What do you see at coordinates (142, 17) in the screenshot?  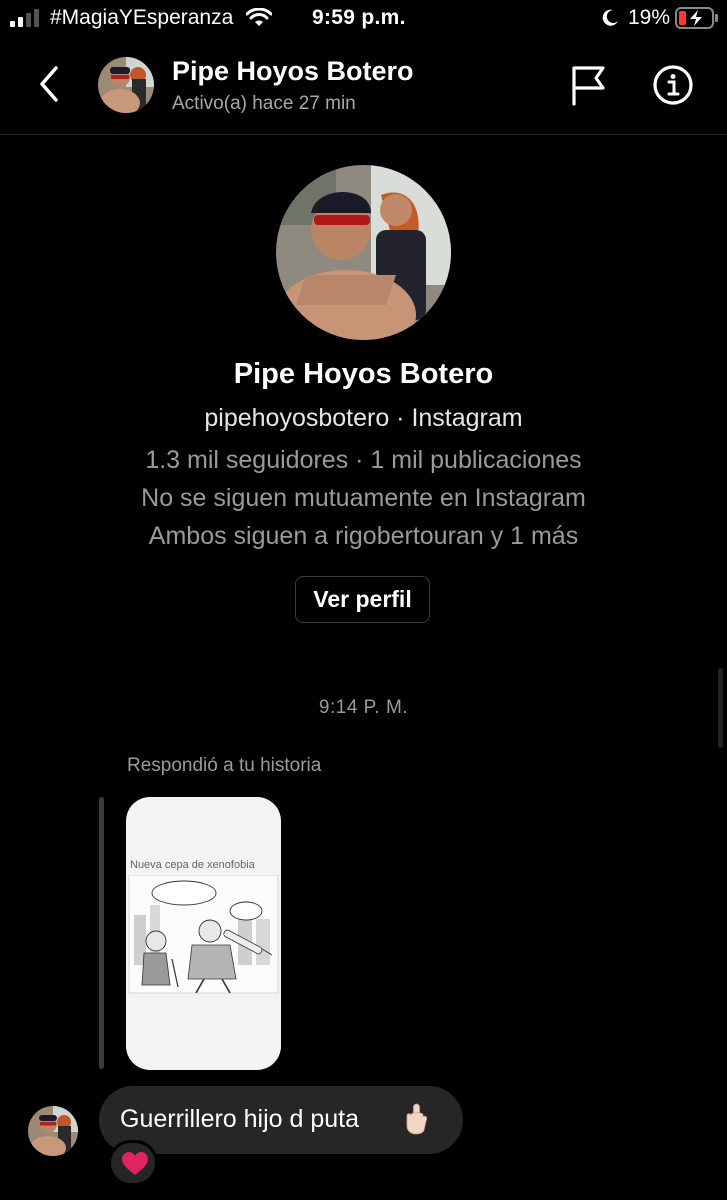 I see `carrier-name: #MagiaYEsperanza` at bounding box center [142, 17].